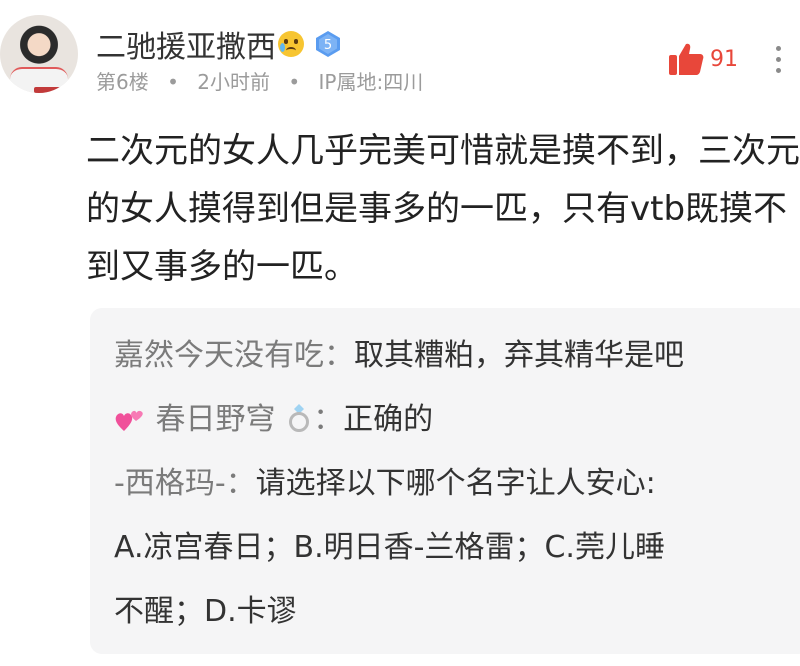  What do you see at coordinates (519, 355) in the screenshot?
I see `reply-text: 取其糟粕，弃其精华是吧` at bounding box center [519, 355].